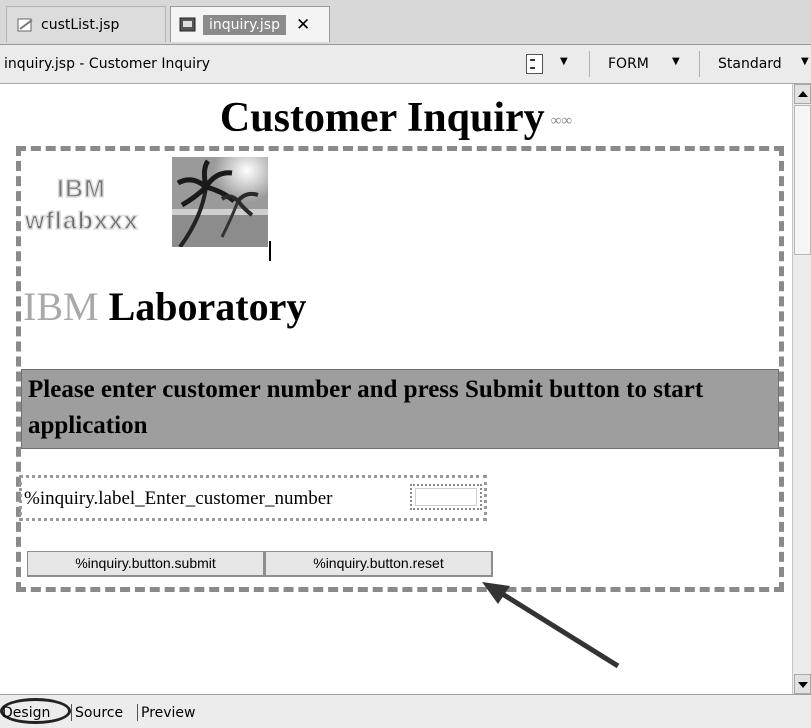 This screenshot has height=728, width=811. What do you see at coordinates (61, 306) in the screenshot?
I see `ibm-word: IBM` at bounding box center [61, 306].